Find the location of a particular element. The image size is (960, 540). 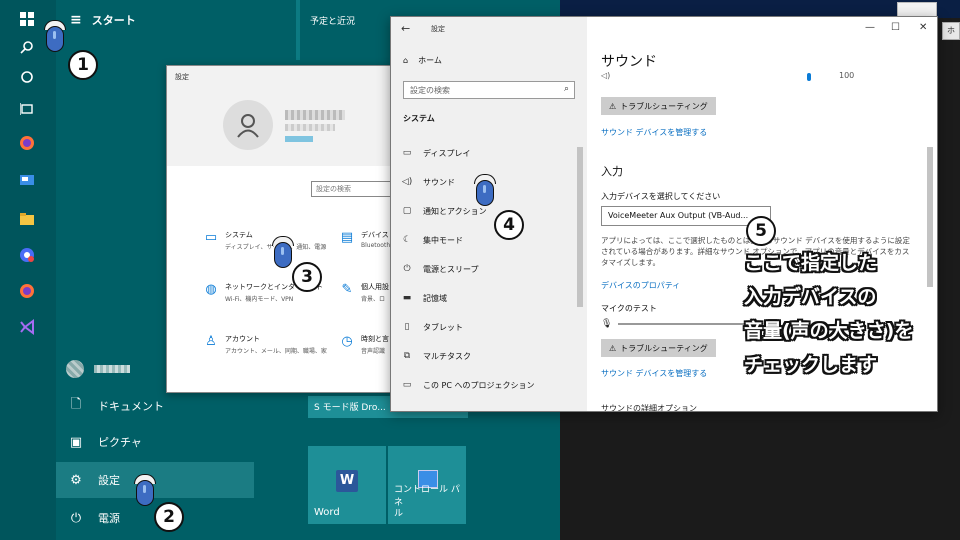

notification-icon: ▢ is located at coordinates (407, 211).